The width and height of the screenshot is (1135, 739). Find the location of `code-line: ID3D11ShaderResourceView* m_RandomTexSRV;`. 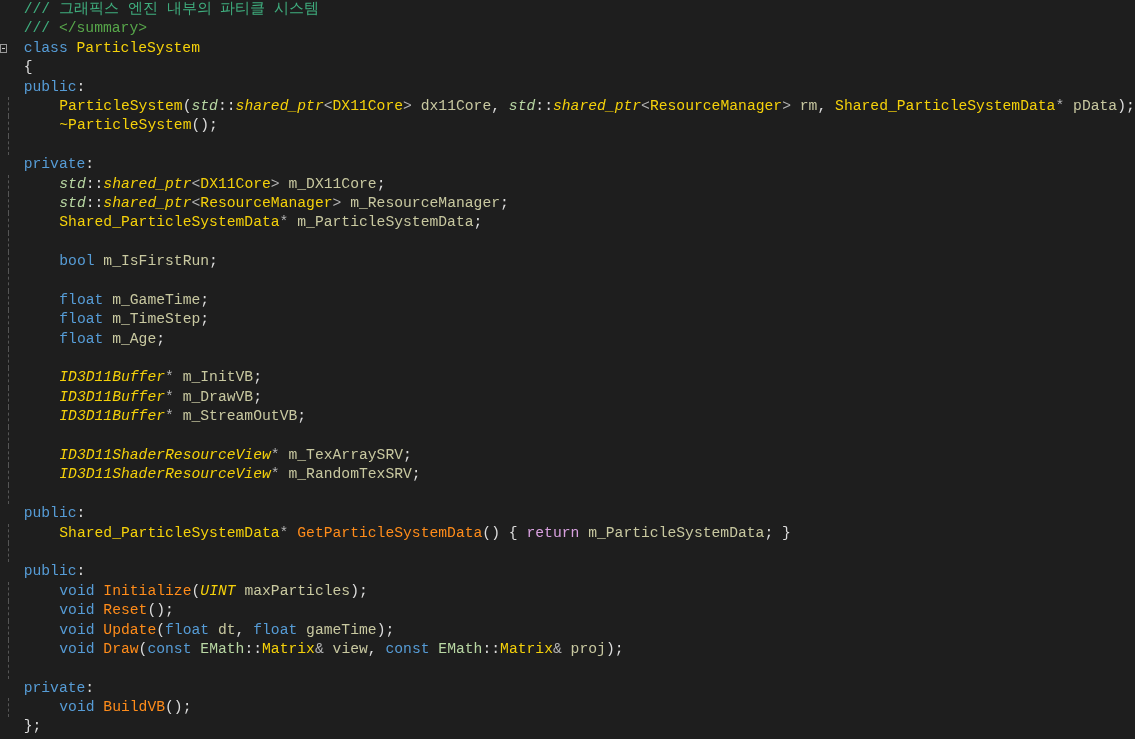

code-line: ID3D11ShaderResourceView* m_RandomTexSRV; is located at coordinates (239, 475).